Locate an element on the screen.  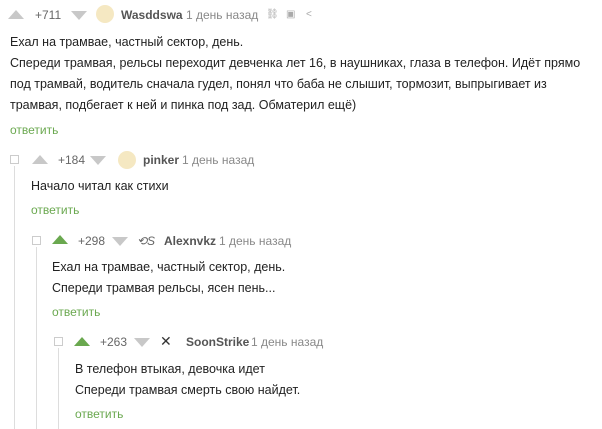
avatar: ⟲S is located at coordinates (146, 241).